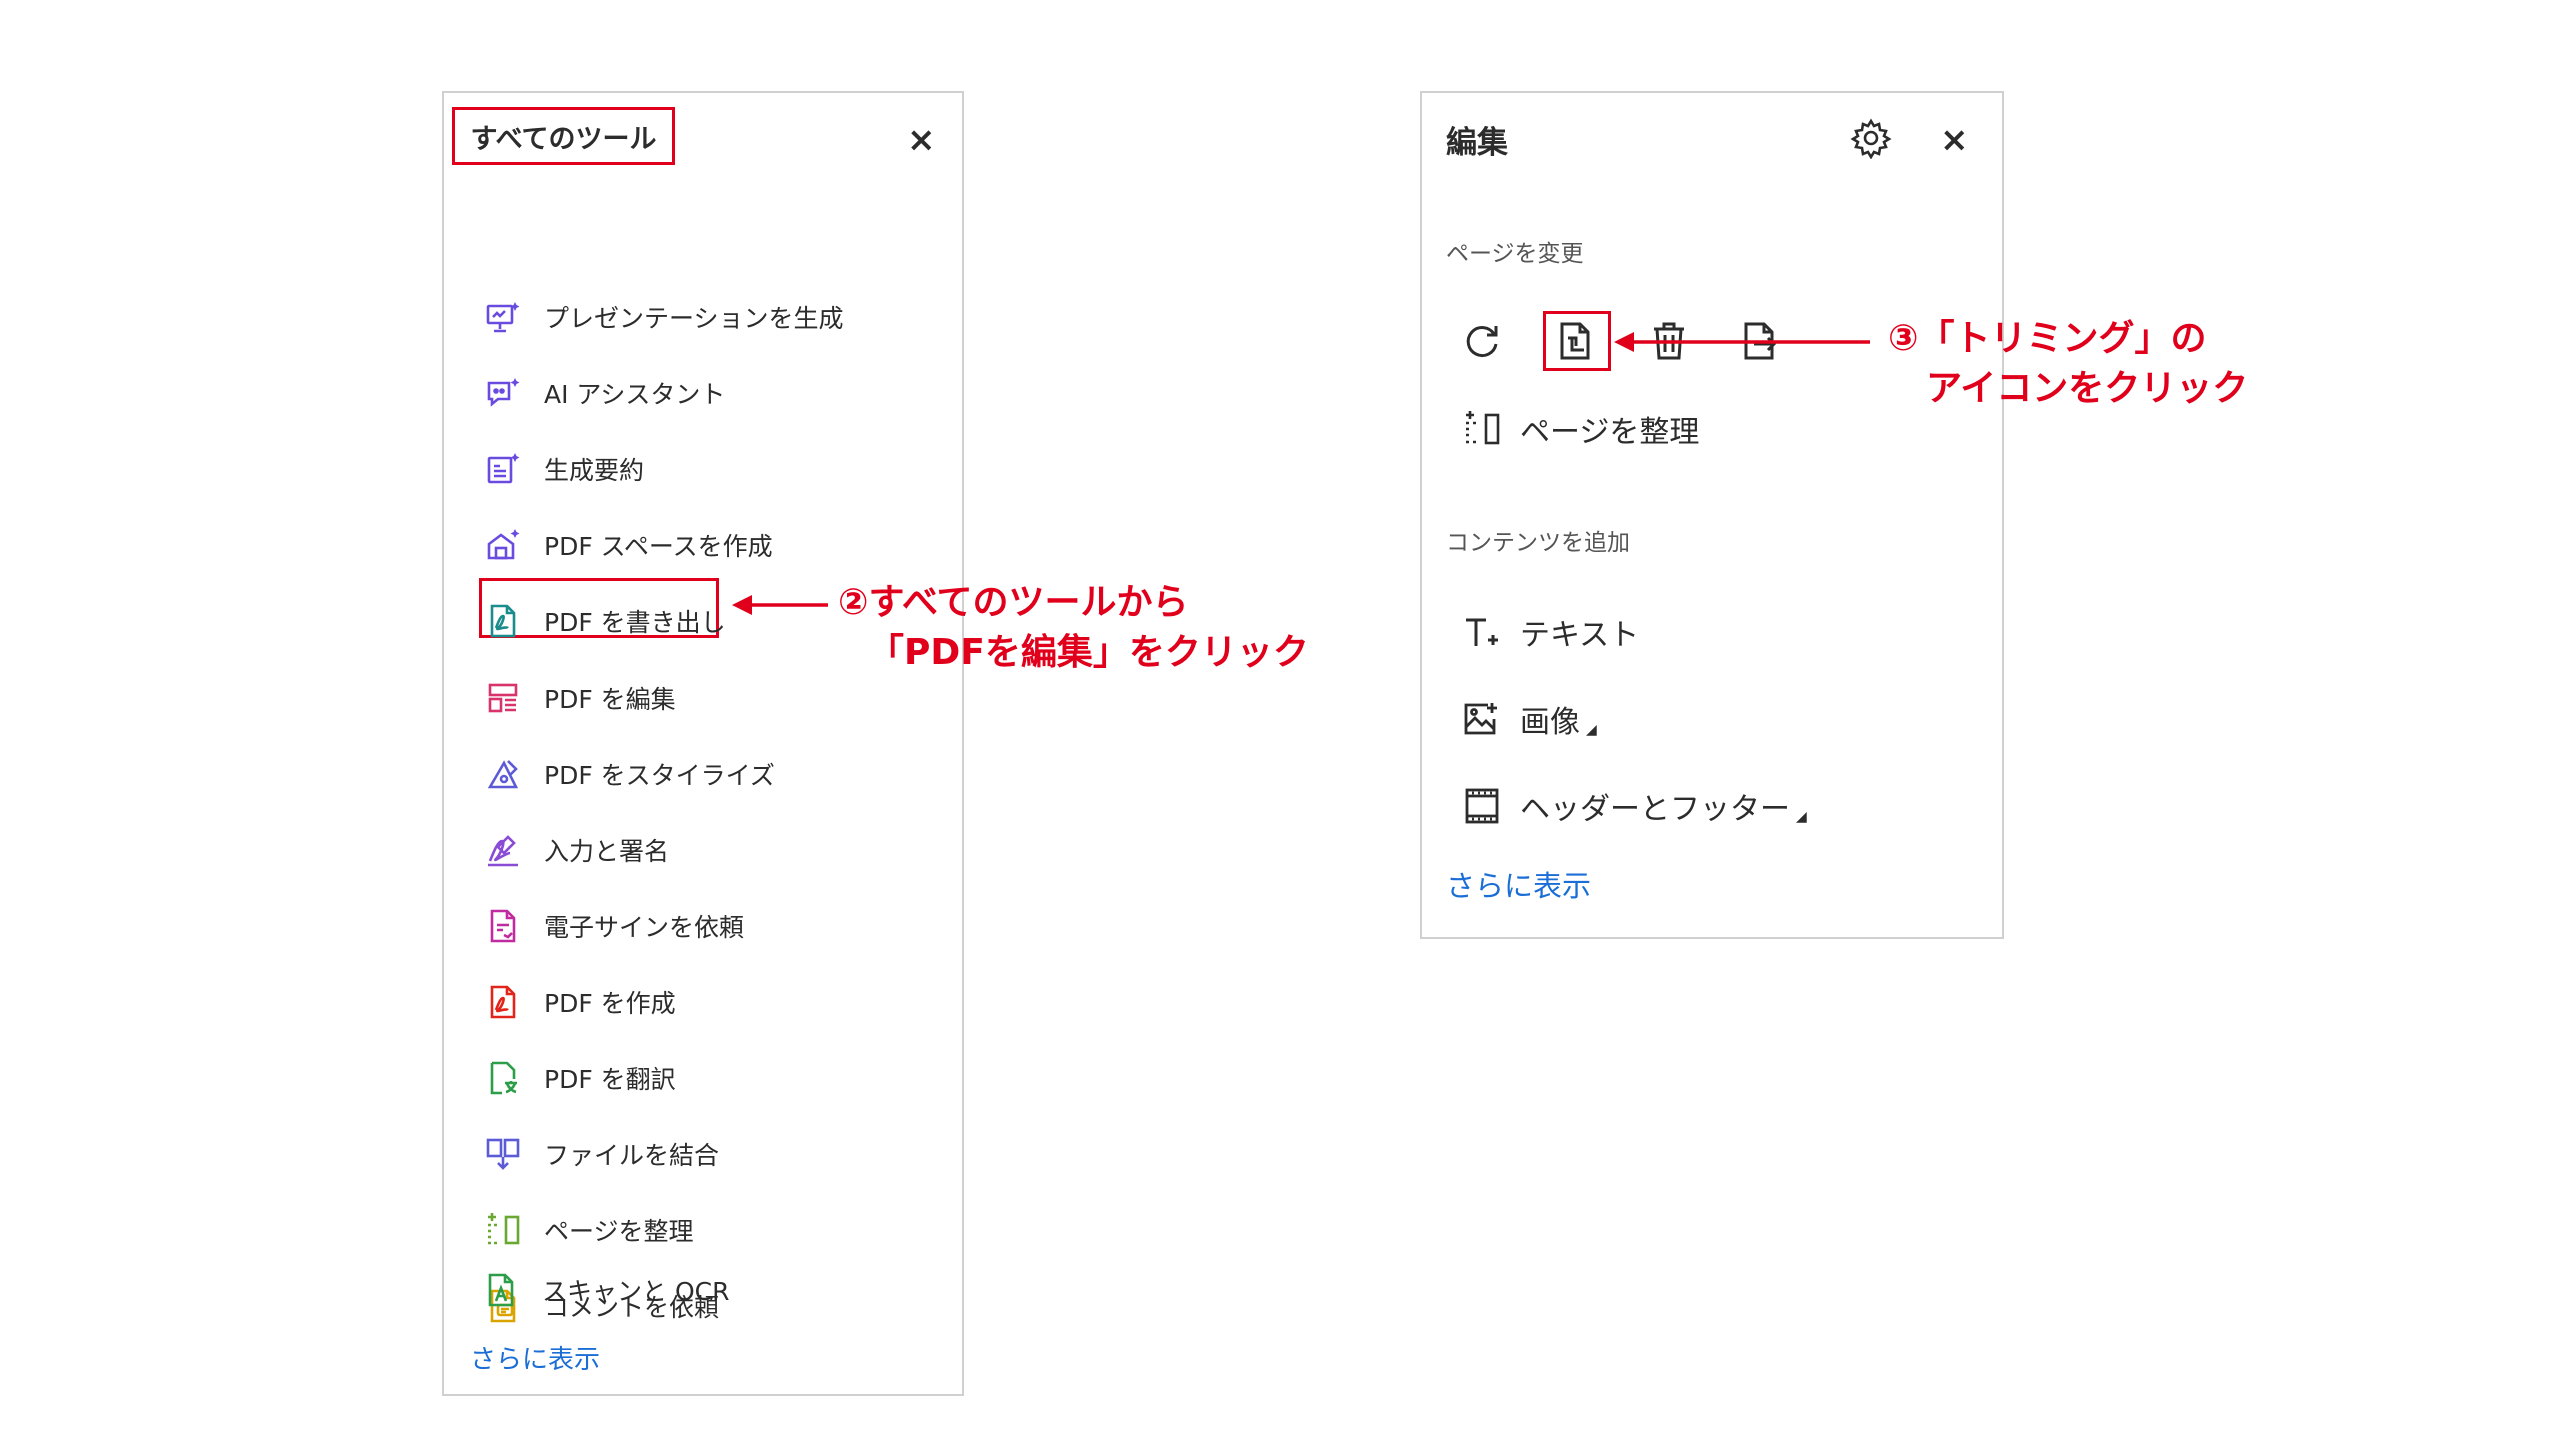  I want to click on edit-pdf-icon, so click(503, 698).